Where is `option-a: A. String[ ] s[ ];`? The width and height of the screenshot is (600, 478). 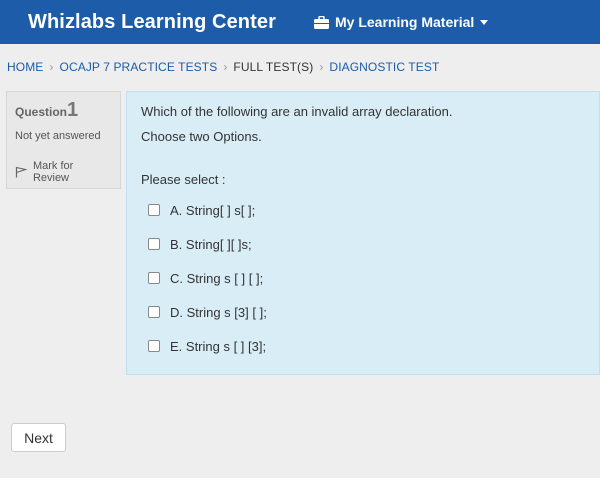
option-a: A. String[ ] s[ ]; is located at coordinates (363, 210).